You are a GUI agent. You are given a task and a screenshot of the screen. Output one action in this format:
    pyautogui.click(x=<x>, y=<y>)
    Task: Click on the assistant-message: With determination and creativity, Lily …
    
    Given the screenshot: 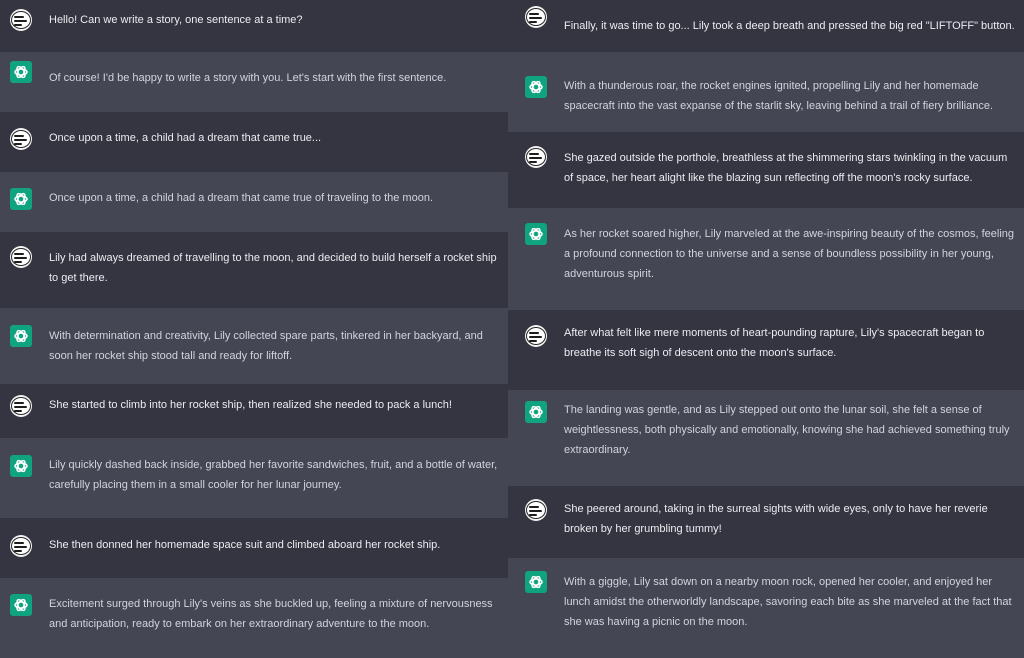 What is the action you would take?
    pyautogui.click(x=254, y=346)
    